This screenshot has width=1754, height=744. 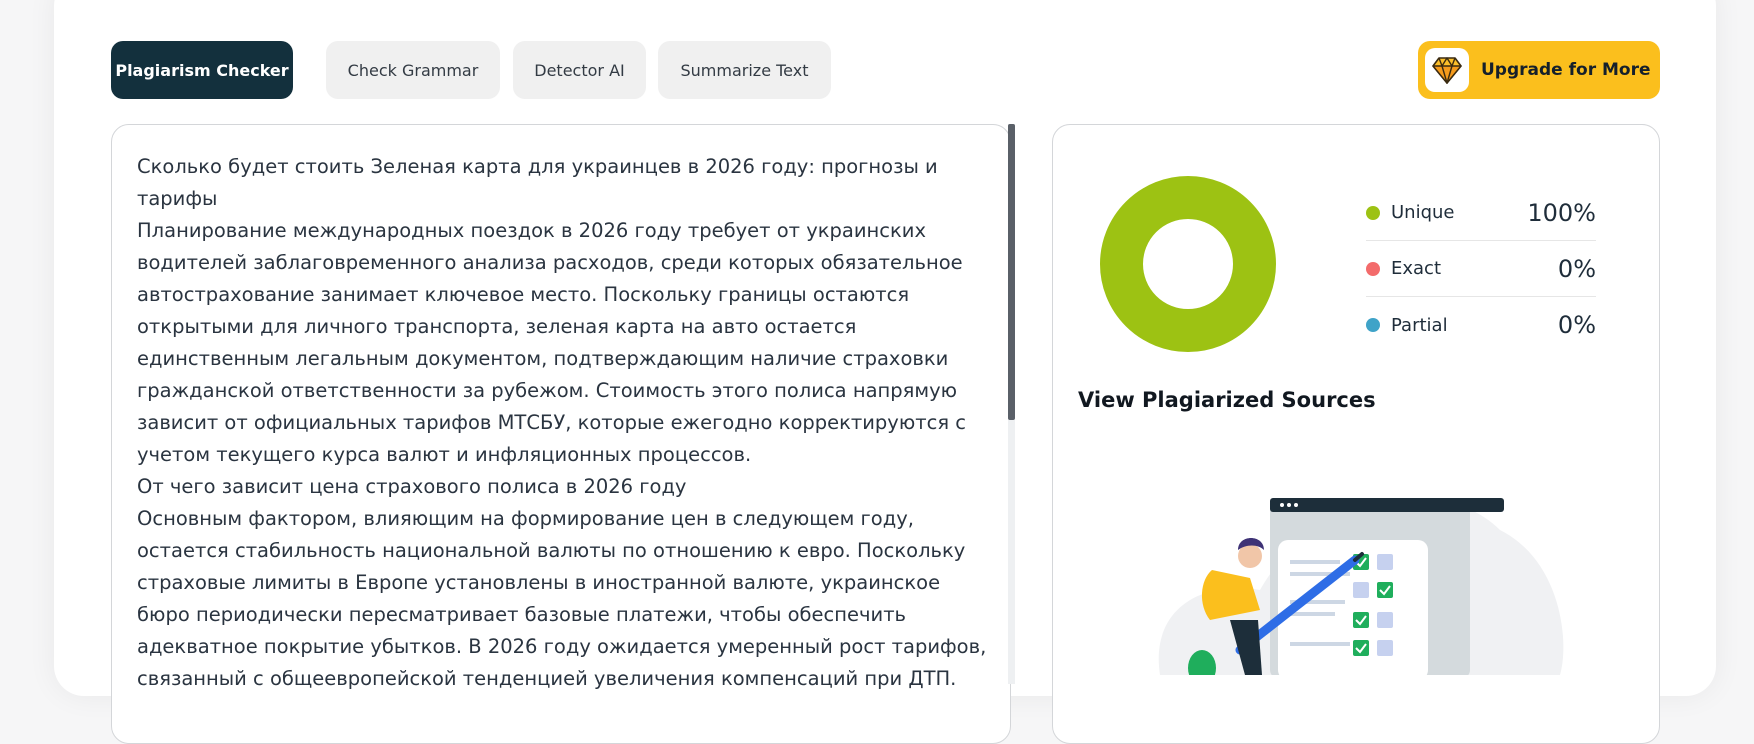 I want to click on tab-detector-ai: Detector AI, so click(x=579, y=70).